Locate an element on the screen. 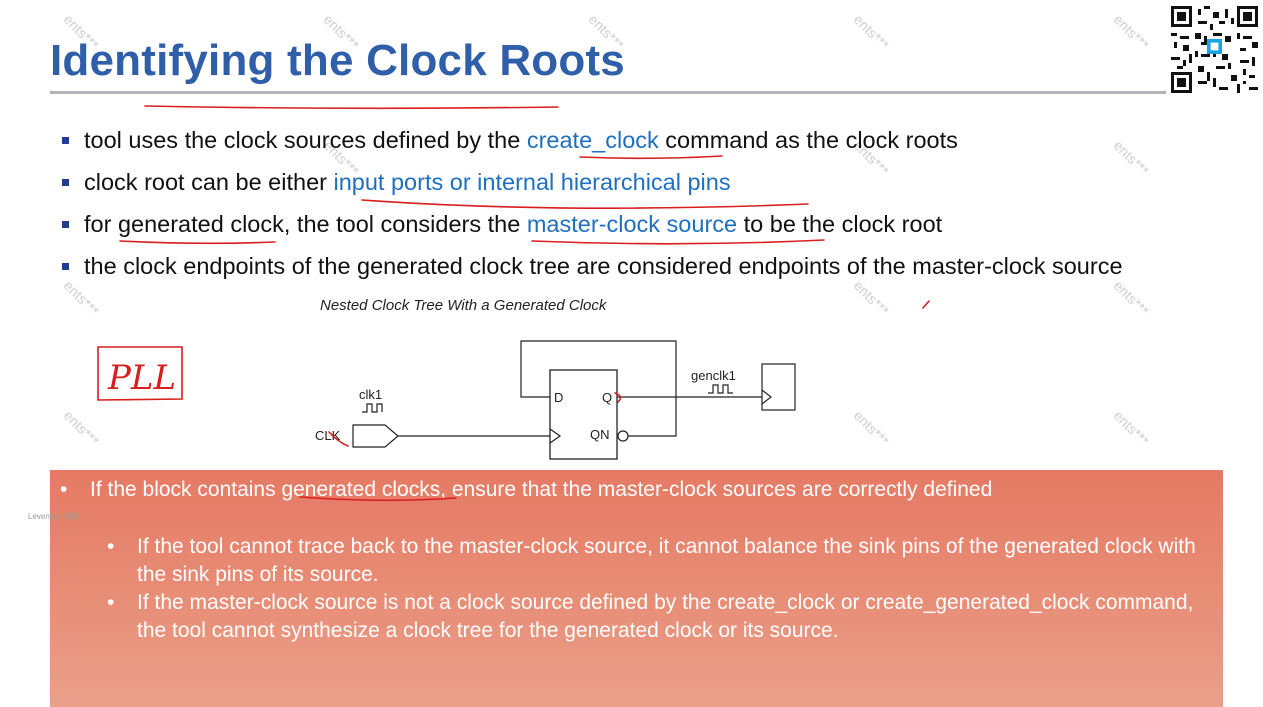 This screenshot has width=1263, height=707. diagram-caption: Nested Clock Tree With a Generated Clock is located at coordinates (464, 305).